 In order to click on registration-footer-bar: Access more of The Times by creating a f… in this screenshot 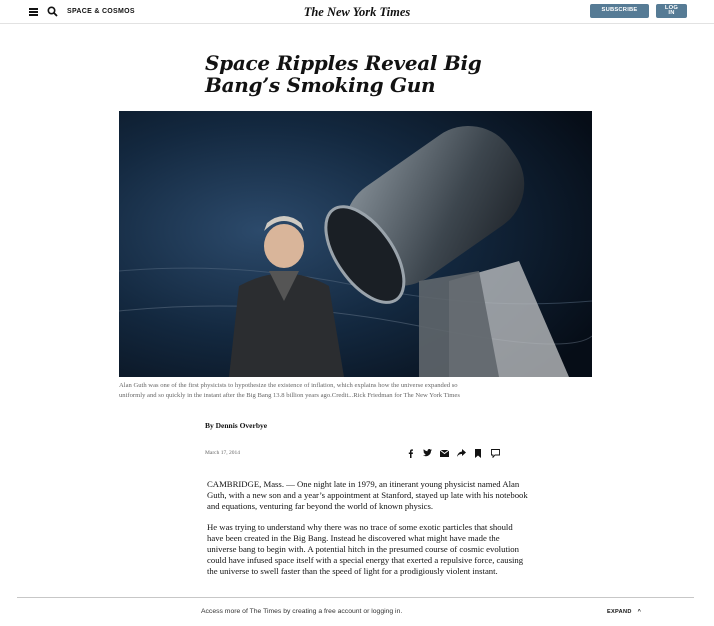, I will do `click(355, 611)`.